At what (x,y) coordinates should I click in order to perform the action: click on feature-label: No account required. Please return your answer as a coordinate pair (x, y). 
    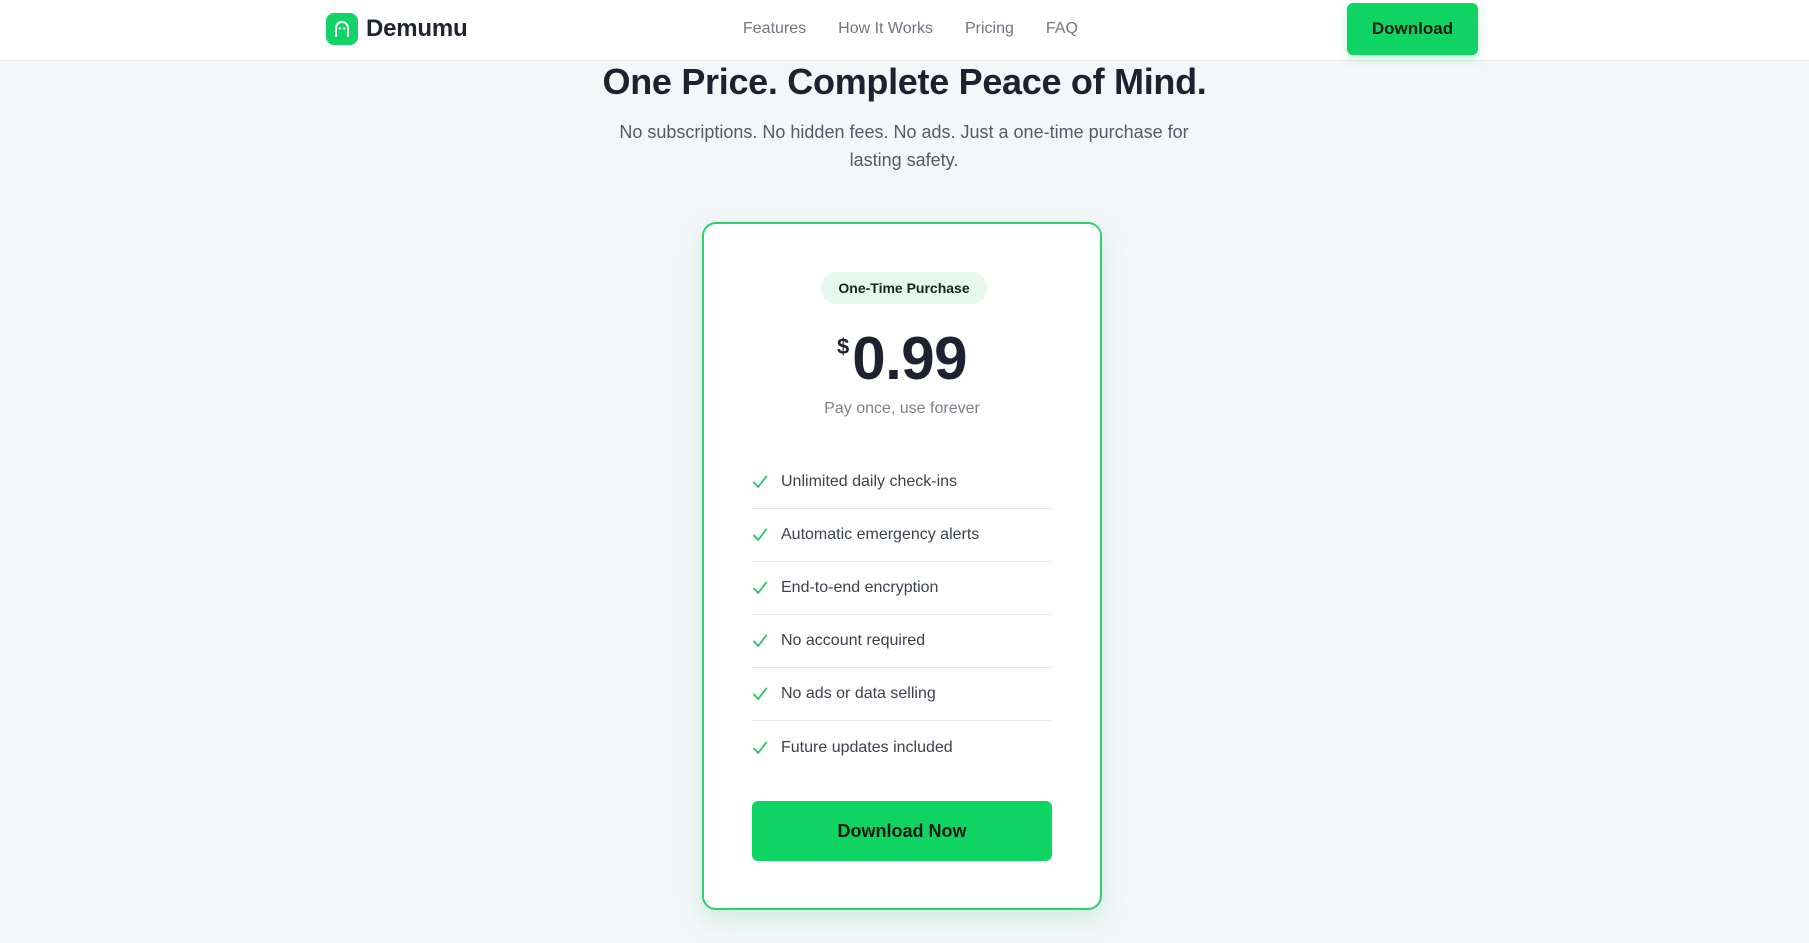
    Looking at the image, I should click on (853, 640).